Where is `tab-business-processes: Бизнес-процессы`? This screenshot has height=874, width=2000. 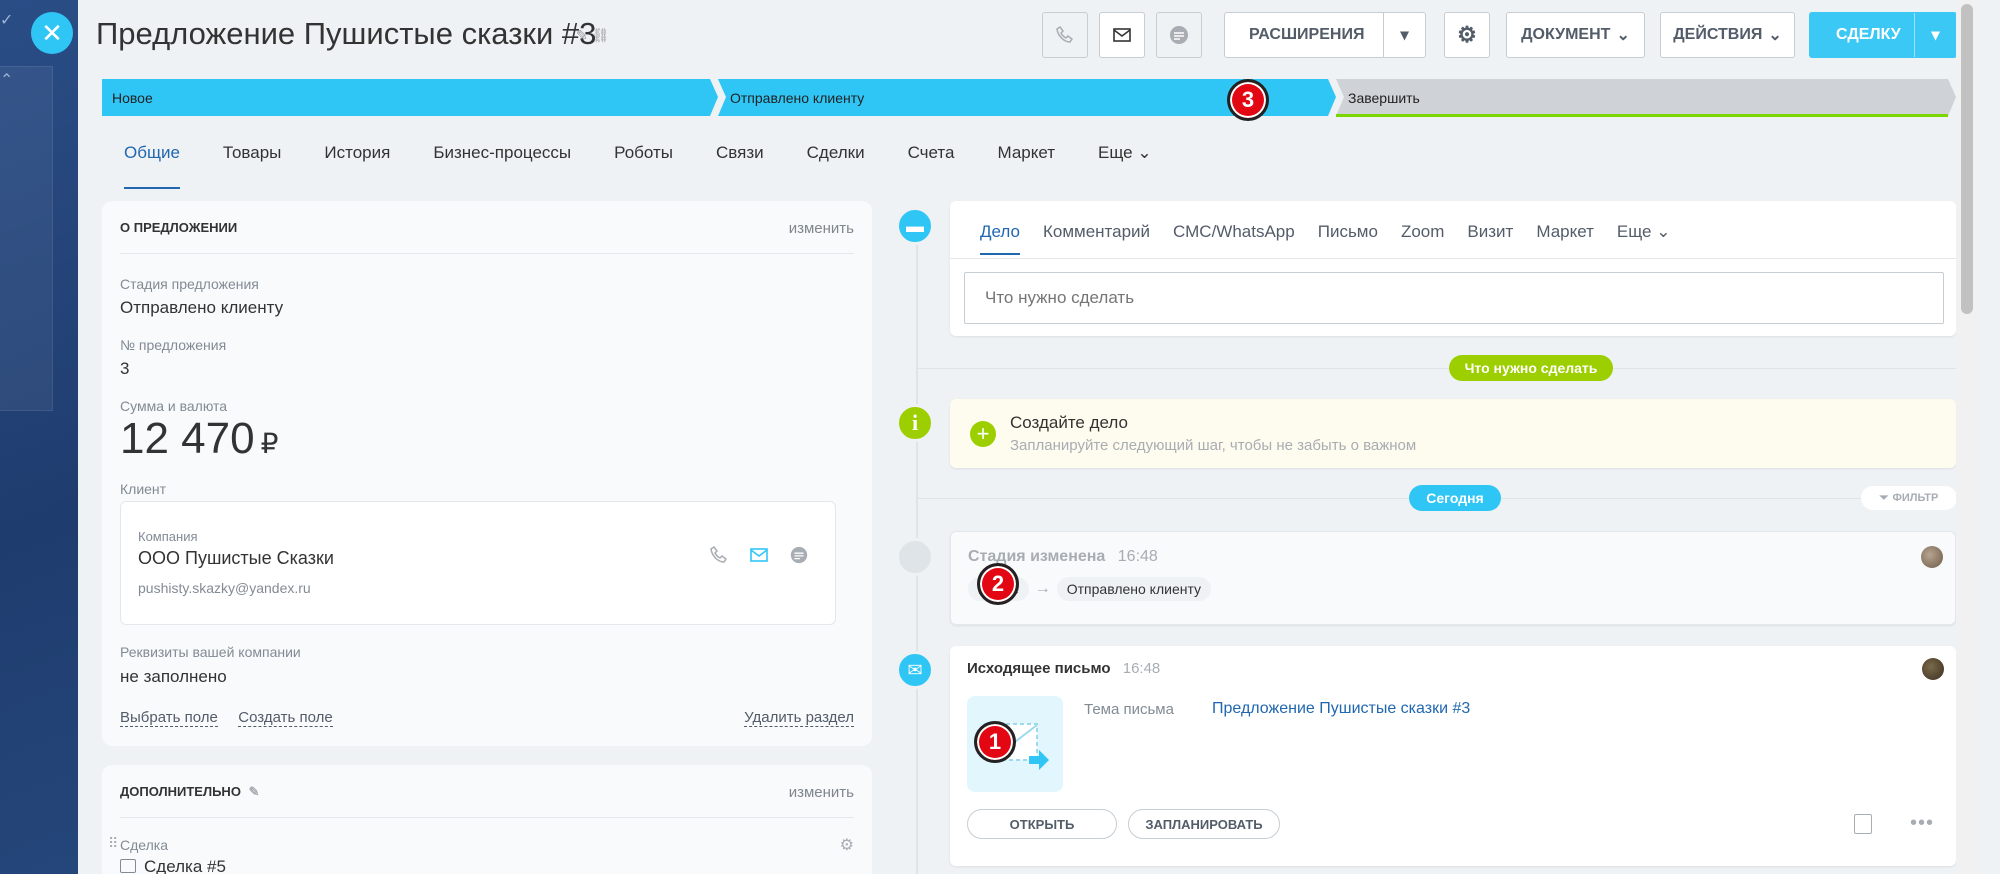
tab-business-processes: Бизнес-процессы is located at coordinates (502, 160).